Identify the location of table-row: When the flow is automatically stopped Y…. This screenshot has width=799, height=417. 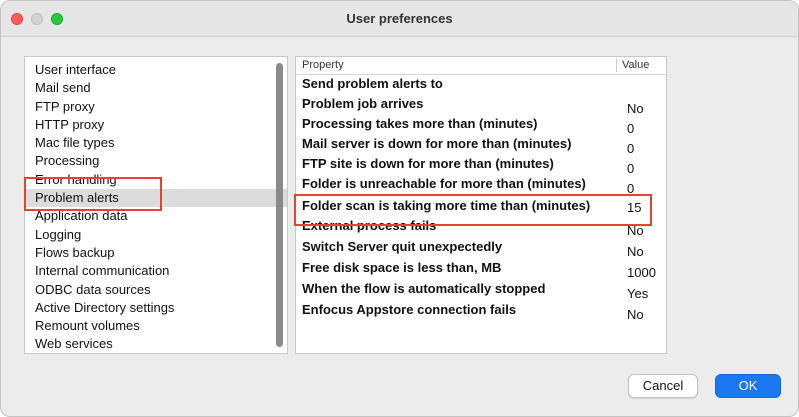
(481, 291).